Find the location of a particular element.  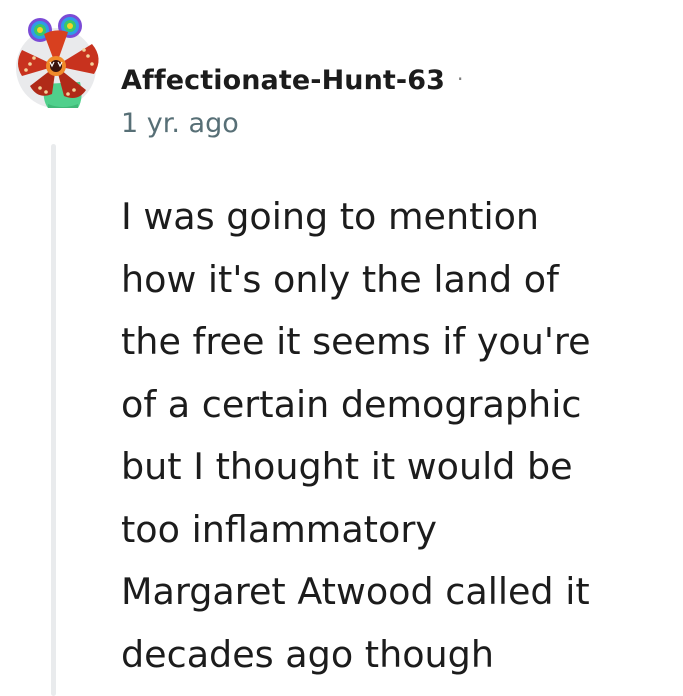

comment-body-line: I was going to mention is located at coordinates (330, 216).